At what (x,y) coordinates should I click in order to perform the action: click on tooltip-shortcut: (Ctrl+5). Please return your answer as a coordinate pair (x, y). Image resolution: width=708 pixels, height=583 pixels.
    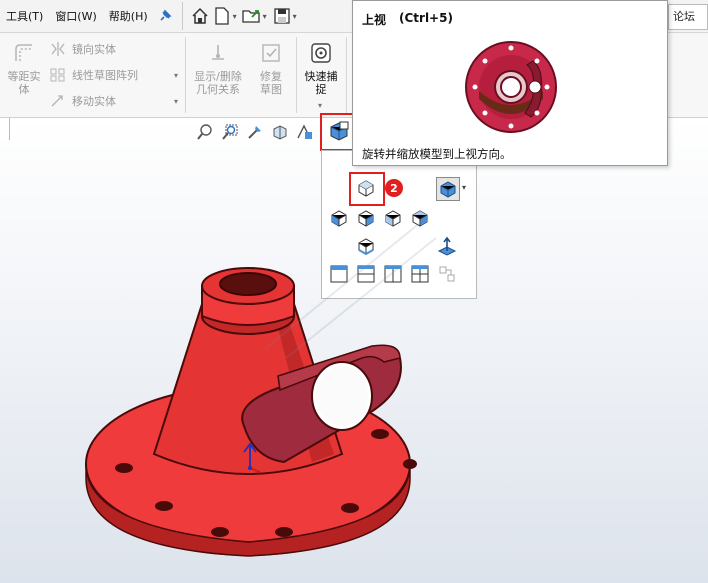
    Looking at the image, I should click on (426, 18).